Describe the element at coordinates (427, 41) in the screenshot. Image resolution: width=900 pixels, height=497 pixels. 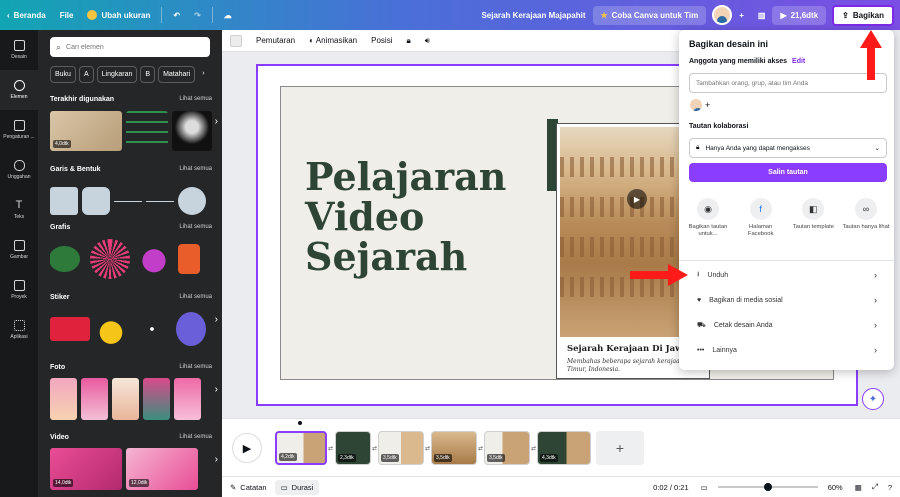
I see `volume-icon: 🔊︎` at that location.